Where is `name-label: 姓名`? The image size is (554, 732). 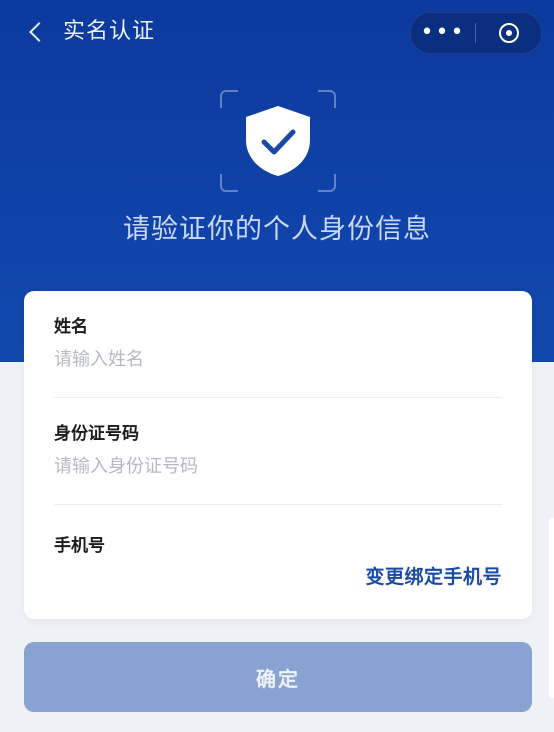 name-label: 姓名 is located at coordinates (71, 327).